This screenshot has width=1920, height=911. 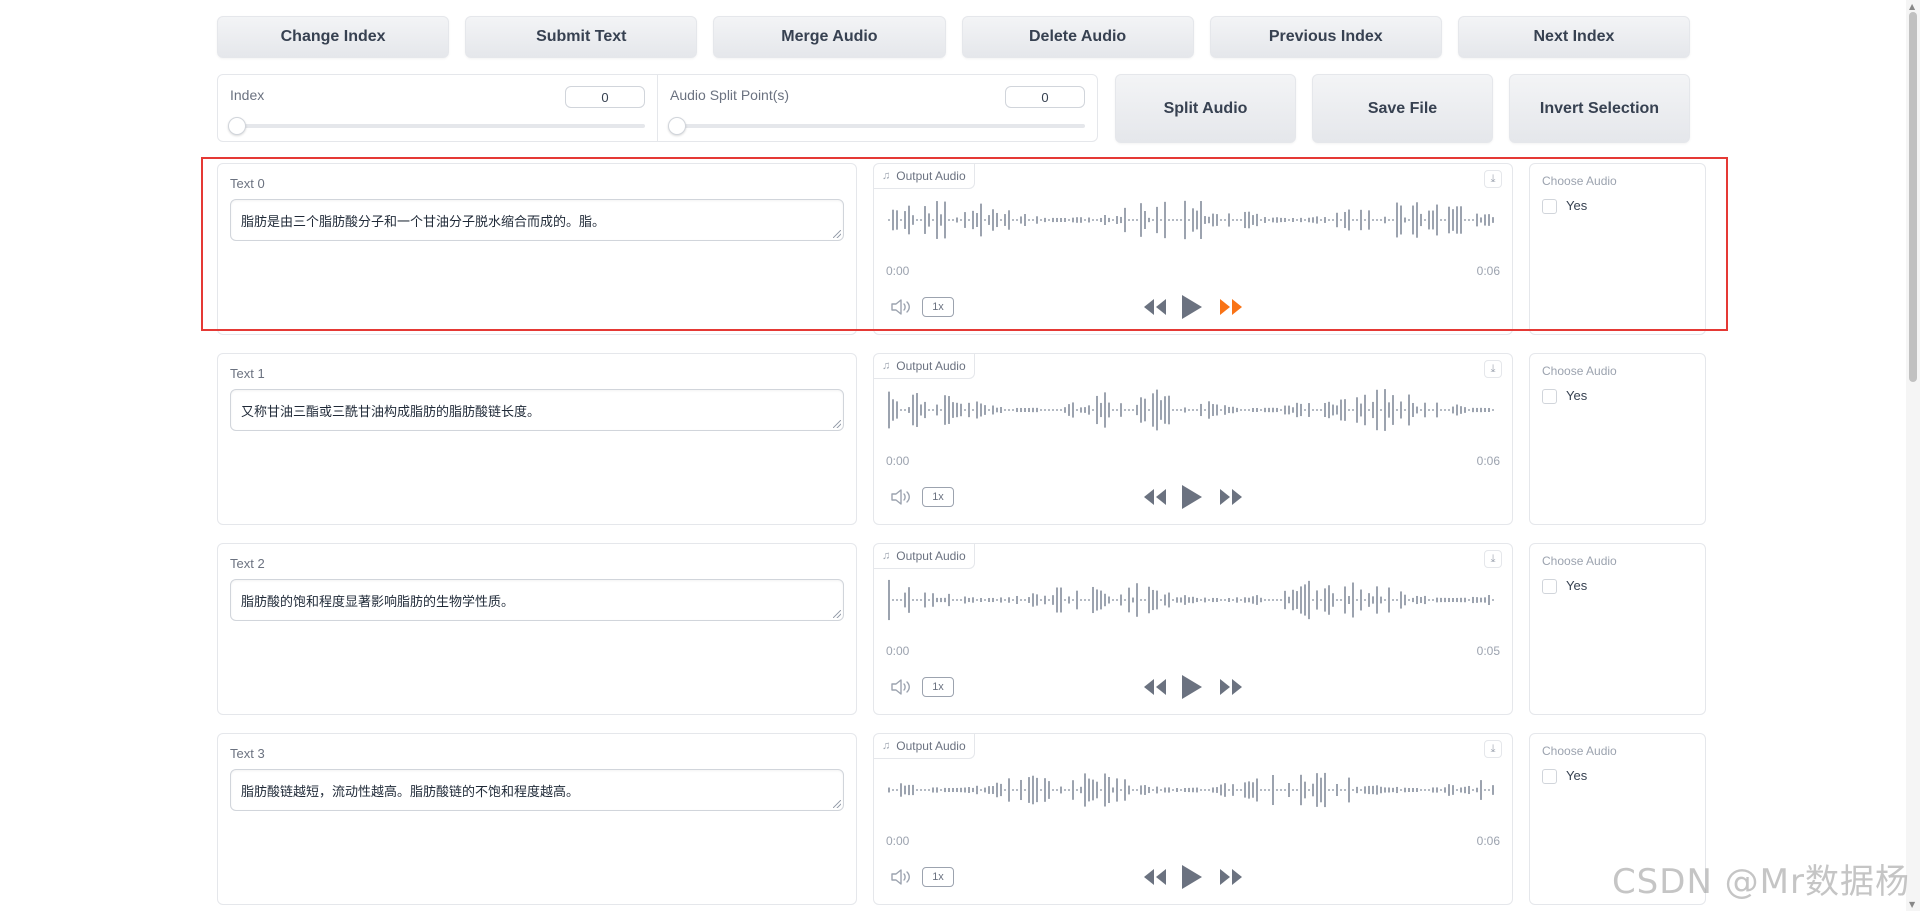 What do you see at coordinates (1205, 108) in the screenshot?
I see `split-audio-button: Split Audio` at bounding box center [1205, 108].